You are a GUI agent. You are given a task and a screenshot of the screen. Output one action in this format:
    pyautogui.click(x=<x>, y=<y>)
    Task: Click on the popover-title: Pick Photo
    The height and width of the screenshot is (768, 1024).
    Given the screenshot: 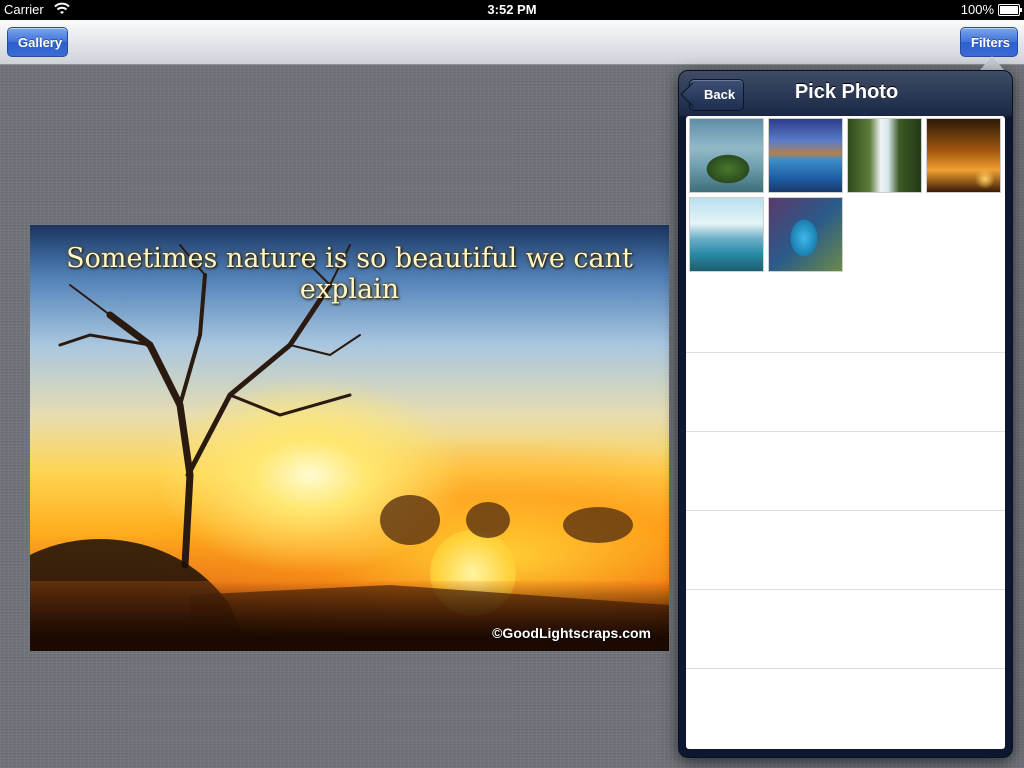 What is the action you would take?
    pyautogui.click(x=846, y=92)
    